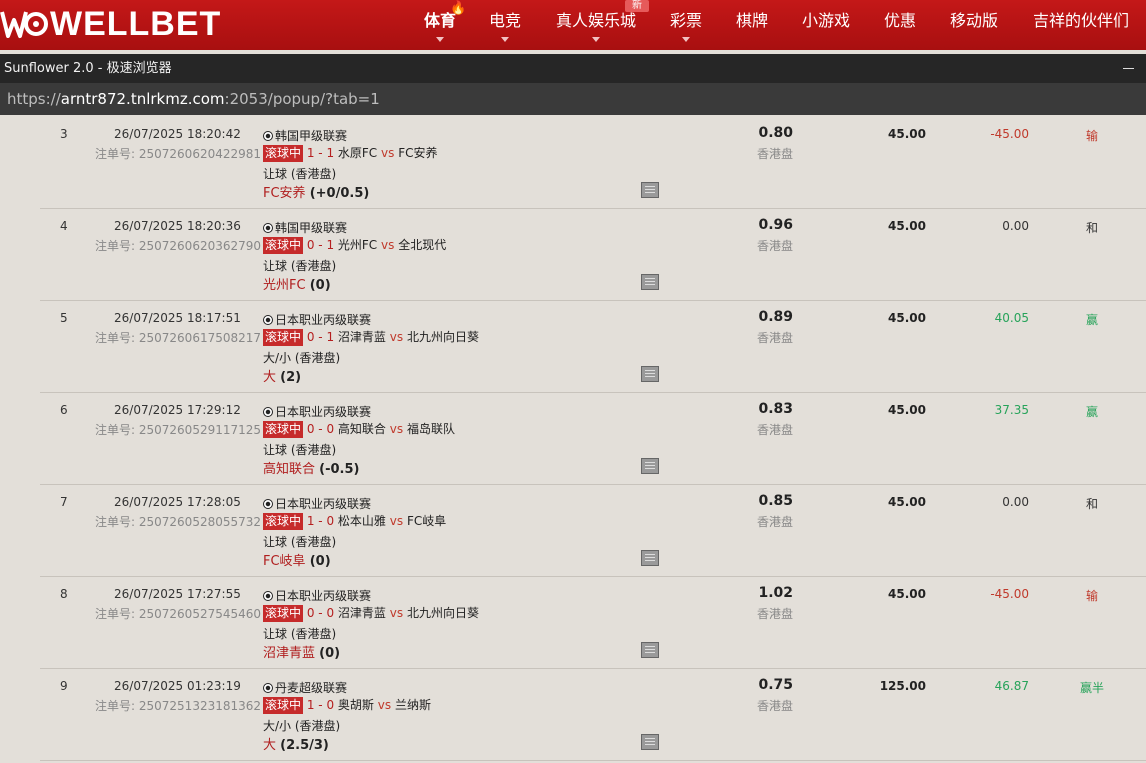 This screenshot has height=763, width=1146. I want to click on bet-index: 5, so click(64, 318).